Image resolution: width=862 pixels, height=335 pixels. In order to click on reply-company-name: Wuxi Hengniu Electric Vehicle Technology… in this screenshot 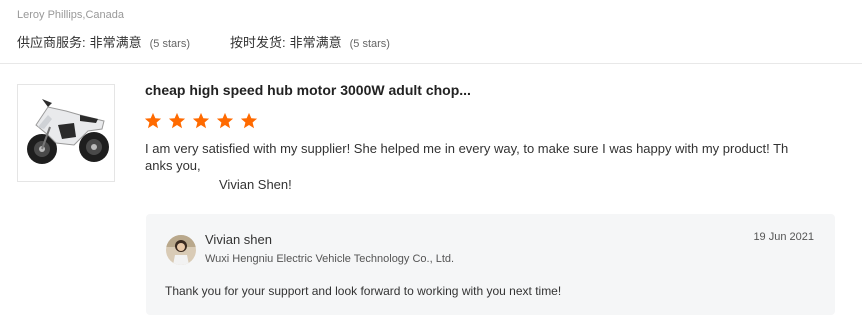, I will do `click(330, 259)`.